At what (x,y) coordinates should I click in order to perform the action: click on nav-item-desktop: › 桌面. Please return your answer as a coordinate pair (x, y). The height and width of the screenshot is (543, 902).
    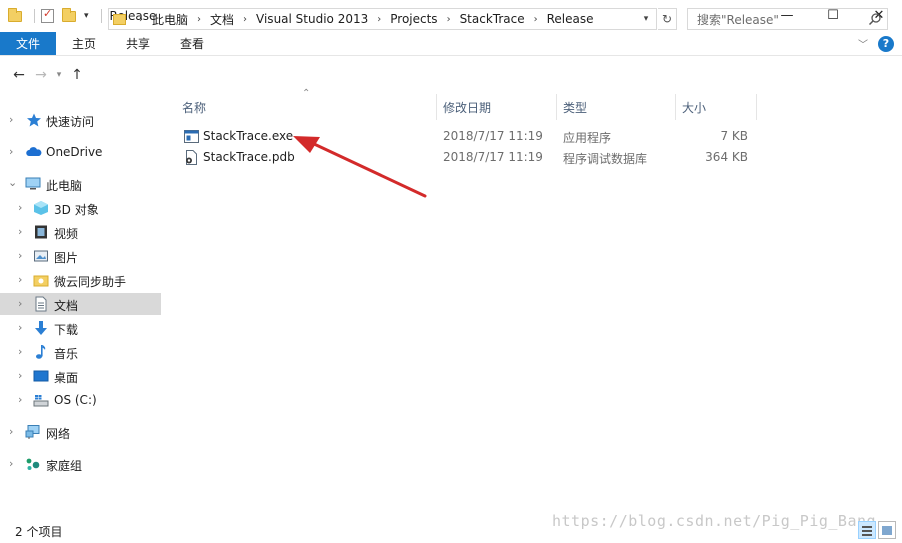
    Looking at the image, I should click on (80, 376).